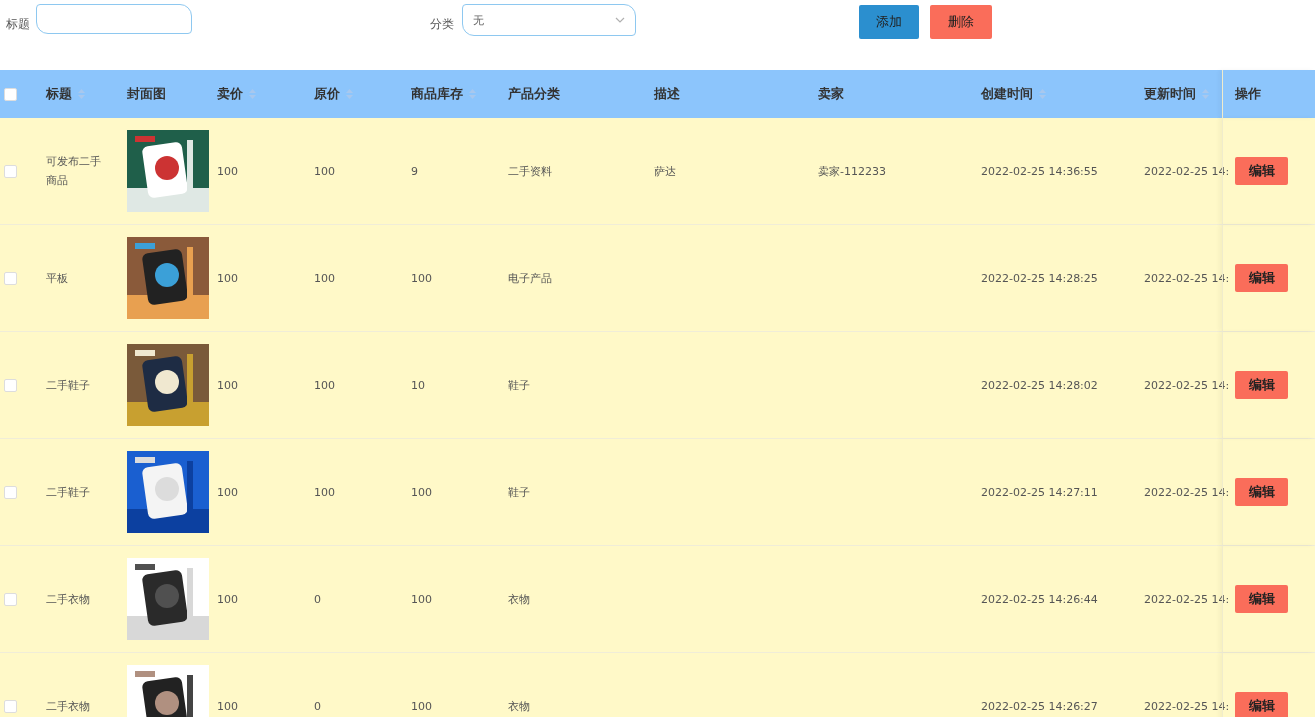 Image resolution: width=1315 pixels, height=717 pixels. What do you see at coordinates (146, 94) in the screenshot?
I see `column-header: 封面图` at bounding box center [146, 94].